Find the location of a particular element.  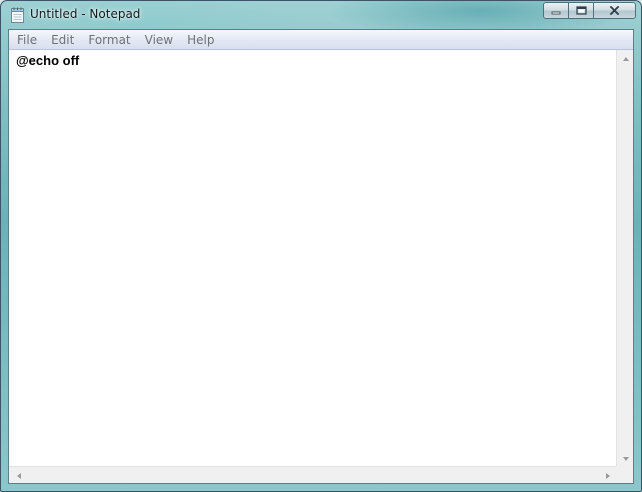

close-button is located at coordinates (614, 10).